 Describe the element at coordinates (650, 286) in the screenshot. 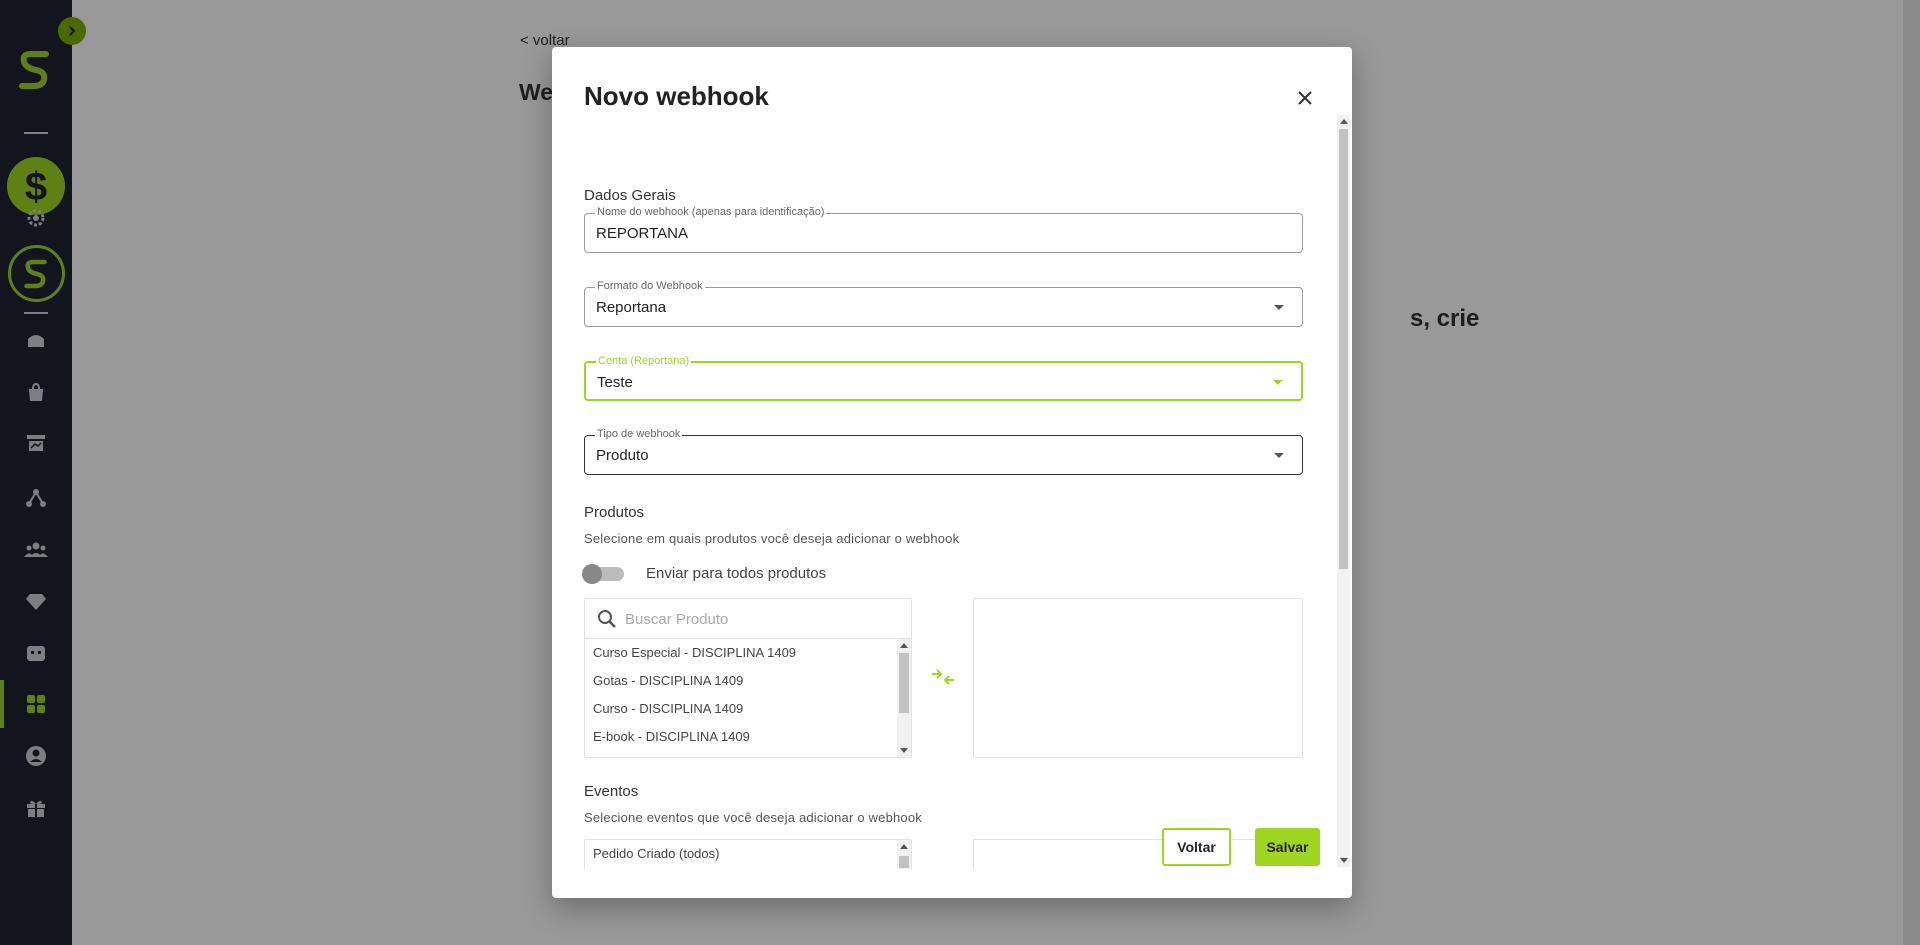

I see `field-label: Formato do Webhook` at that location.